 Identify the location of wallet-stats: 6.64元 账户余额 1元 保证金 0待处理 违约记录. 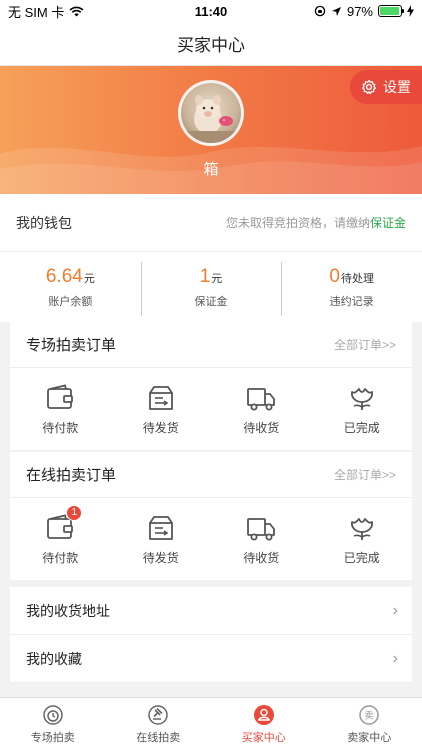
(211, 287).